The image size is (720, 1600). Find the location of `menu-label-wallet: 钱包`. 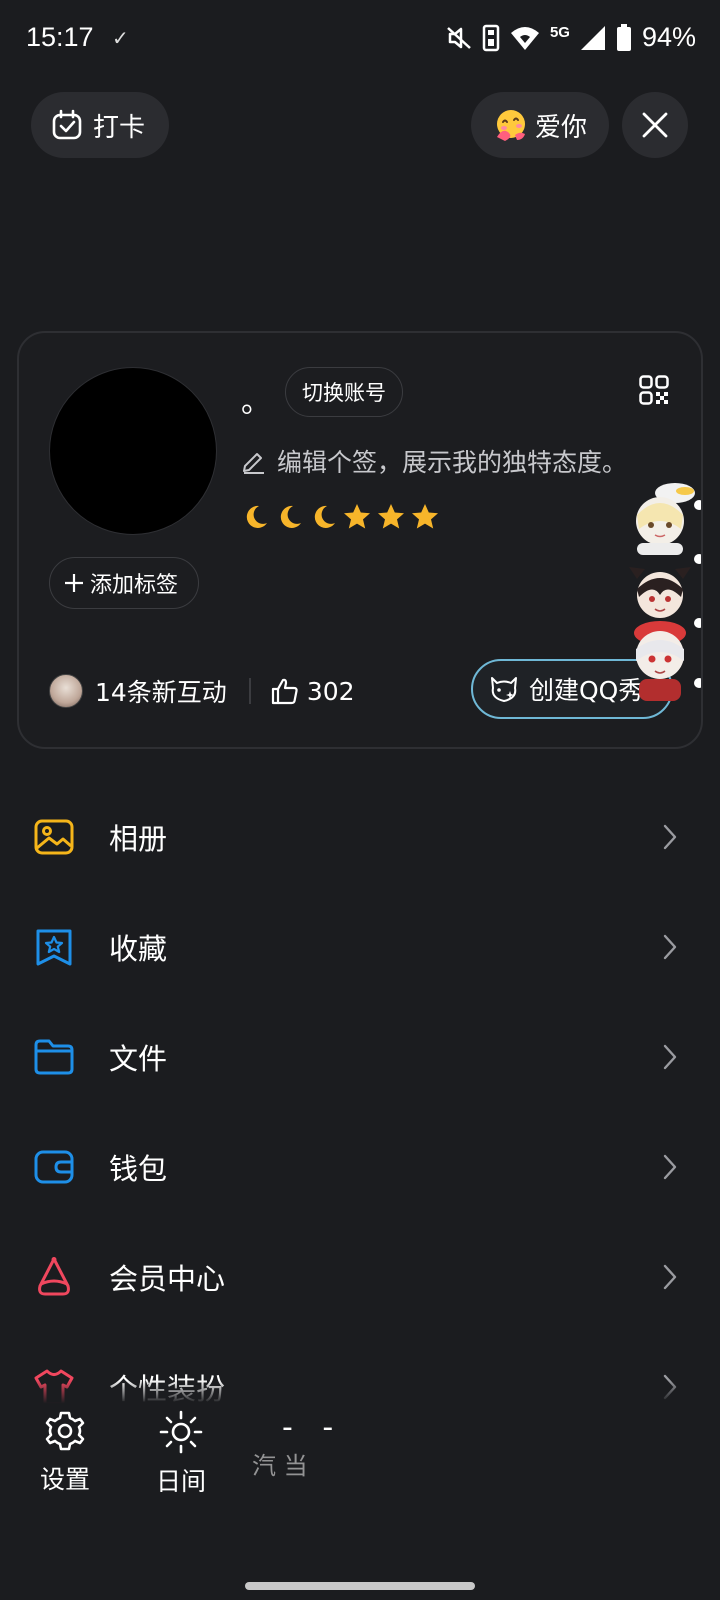

menu-label-wallet: 钱包 is located at coordinates (138, 1169).